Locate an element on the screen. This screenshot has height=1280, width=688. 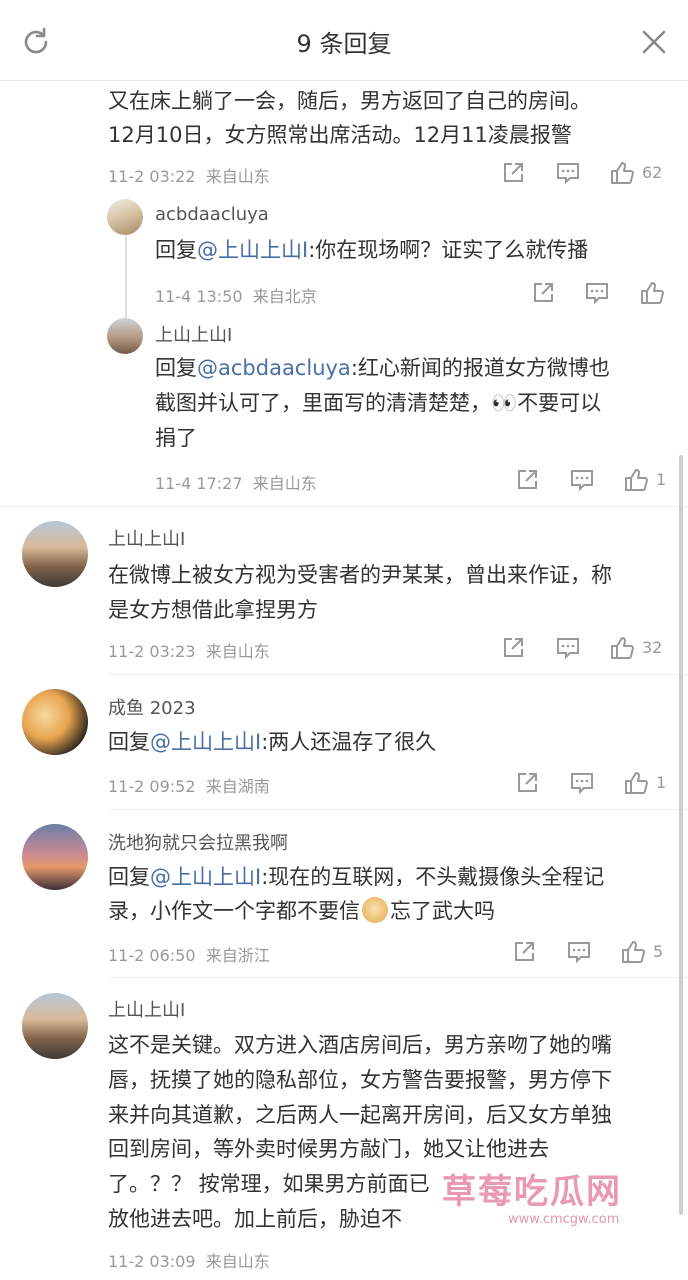
doge-emoji is located at coordinates (375, 910).